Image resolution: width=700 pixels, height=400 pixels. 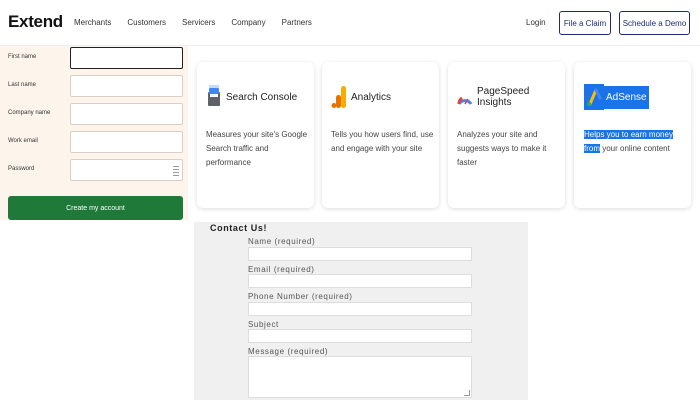 I want to click on card-title: PageSpeed Insights, so click(x=503, y=97).